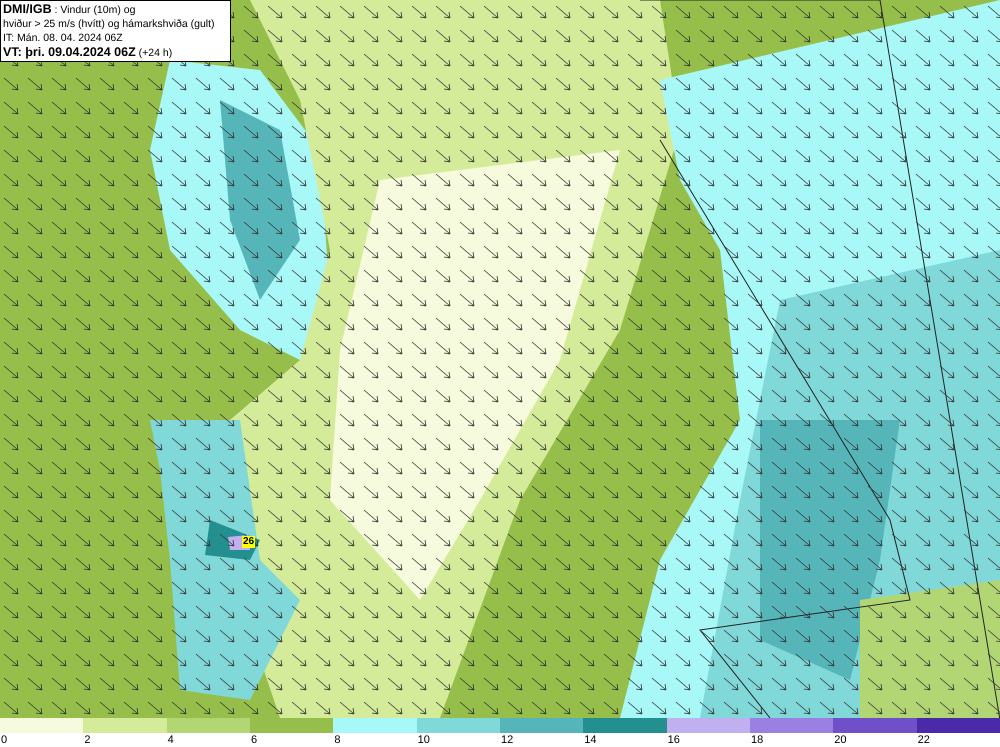 This screenshot has height=747, width=1000. Describe the element at coordinates (757, 740) in the screenshot. I see `legend-label: 18` at that location.